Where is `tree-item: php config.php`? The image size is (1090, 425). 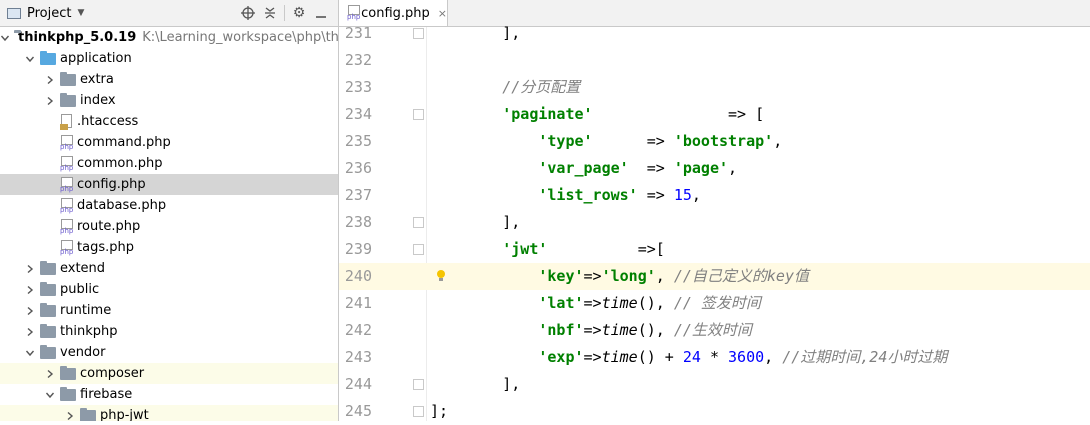 tree-item: php config.php is located at coordinates (169, 184).